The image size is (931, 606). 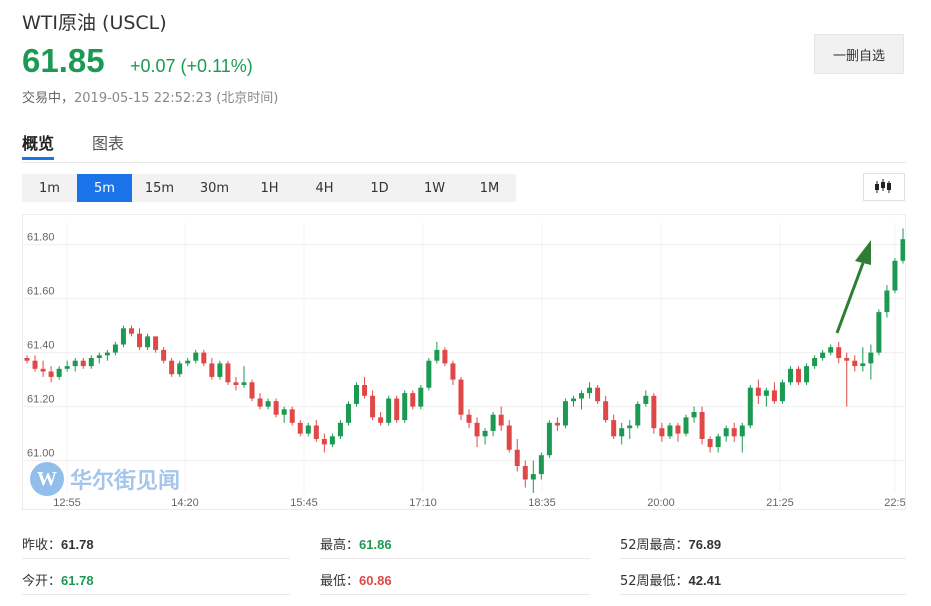 I want to click on x-tick-label: 21:25, so click(x=780, y=503).